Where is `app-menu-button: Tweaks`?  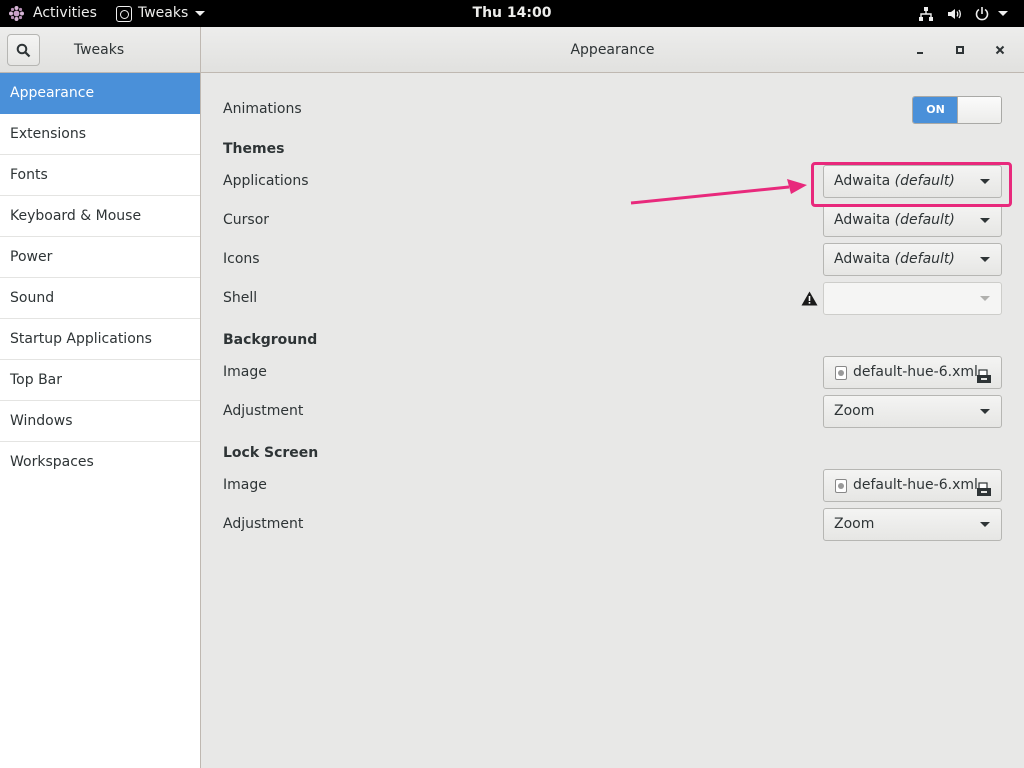
app-menu-button: Tweaks is located at coordinates (161, 13).